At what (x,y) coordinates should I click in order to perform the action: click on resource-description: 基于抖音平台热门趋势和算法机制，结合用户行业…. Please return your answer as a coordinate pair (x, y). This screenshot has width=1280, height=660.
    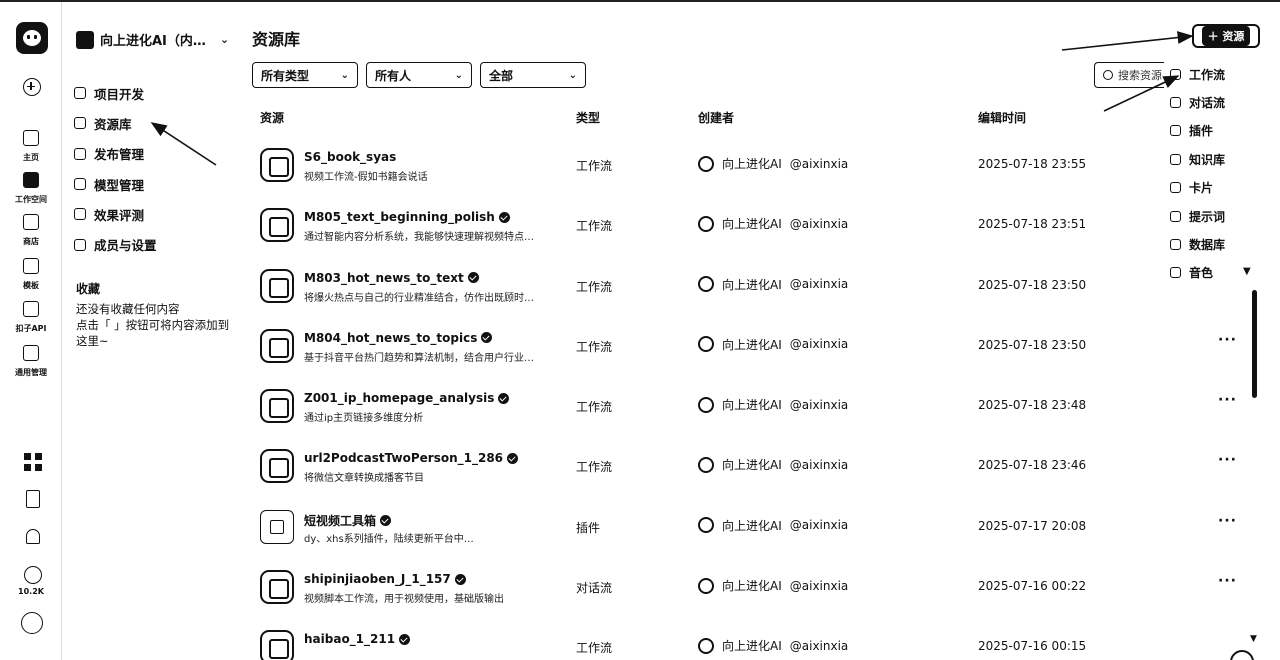
    Looking at the image, I should click on (419, 358).